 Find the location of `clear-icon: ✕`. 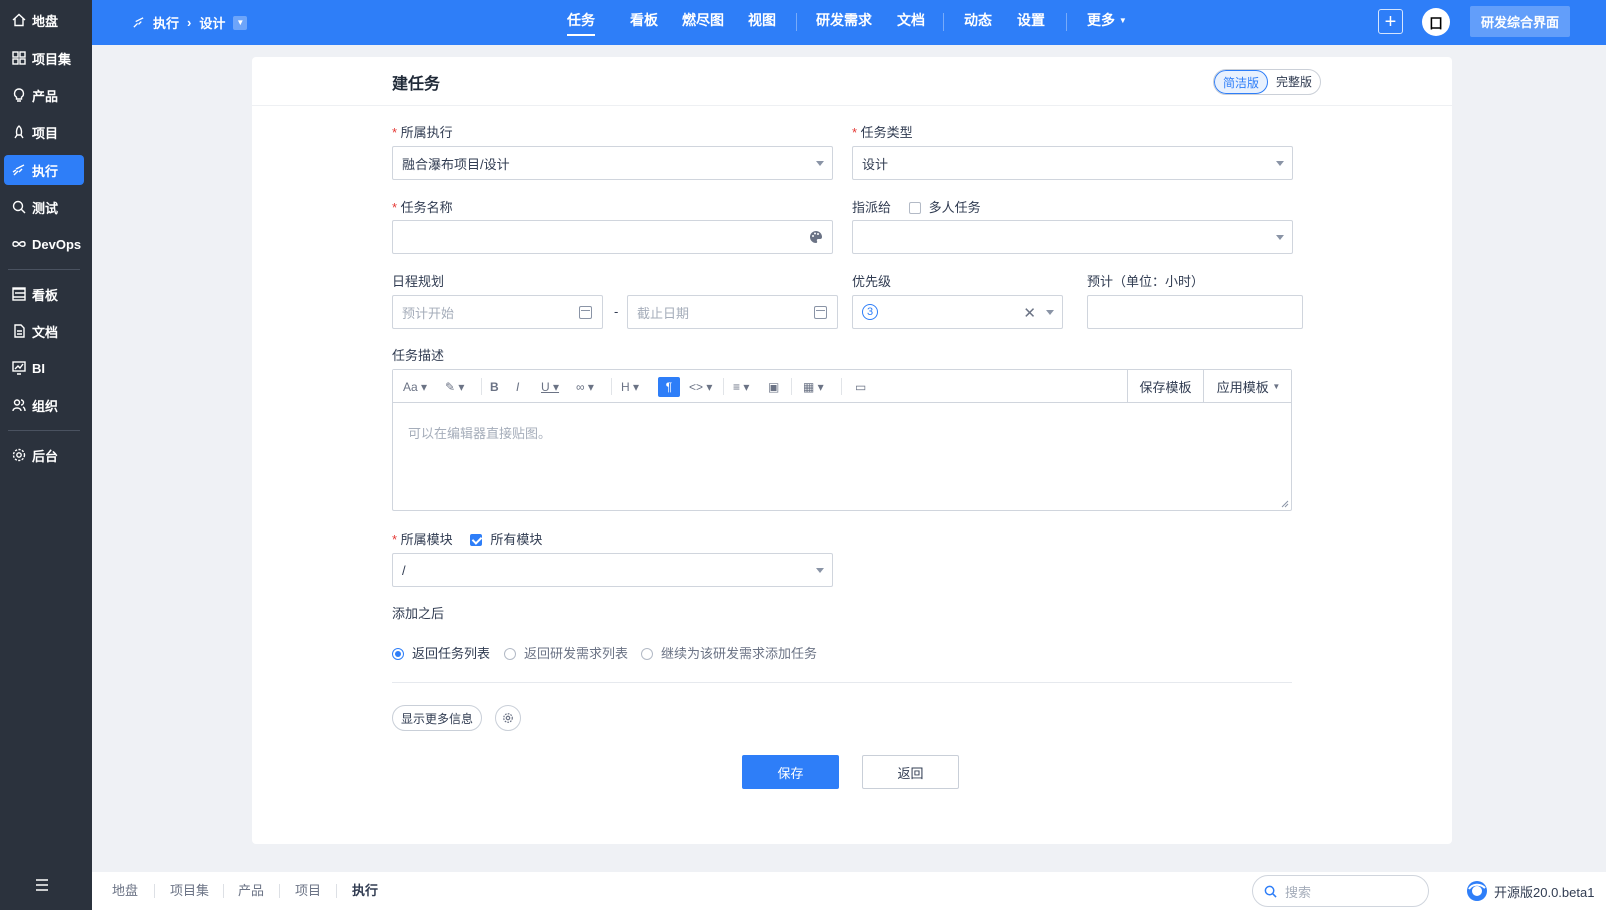

clear-icon: ✕ is located at coordinates (1029, 313).